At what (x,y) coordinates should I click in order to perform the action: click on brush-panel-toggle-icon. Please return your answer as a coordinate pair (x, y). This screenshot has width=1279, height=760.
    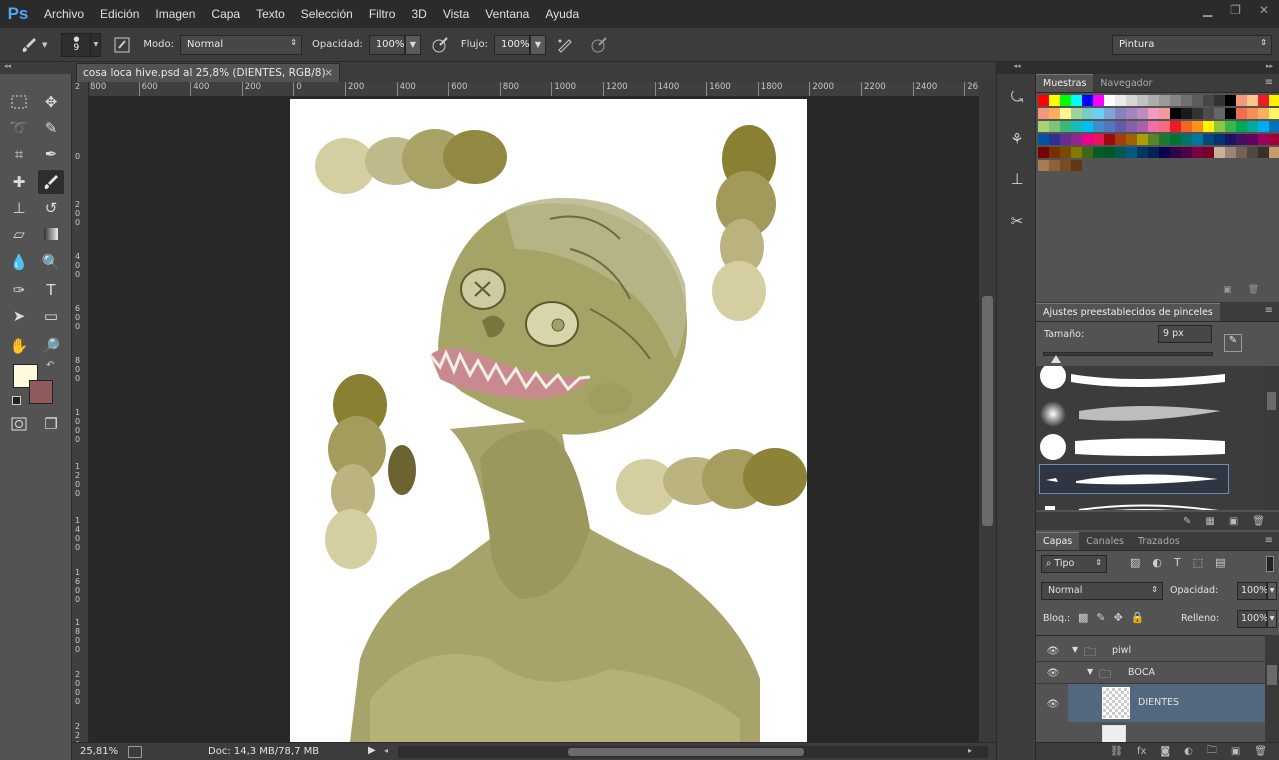
    Looking at the image, I should click on (122, 45).